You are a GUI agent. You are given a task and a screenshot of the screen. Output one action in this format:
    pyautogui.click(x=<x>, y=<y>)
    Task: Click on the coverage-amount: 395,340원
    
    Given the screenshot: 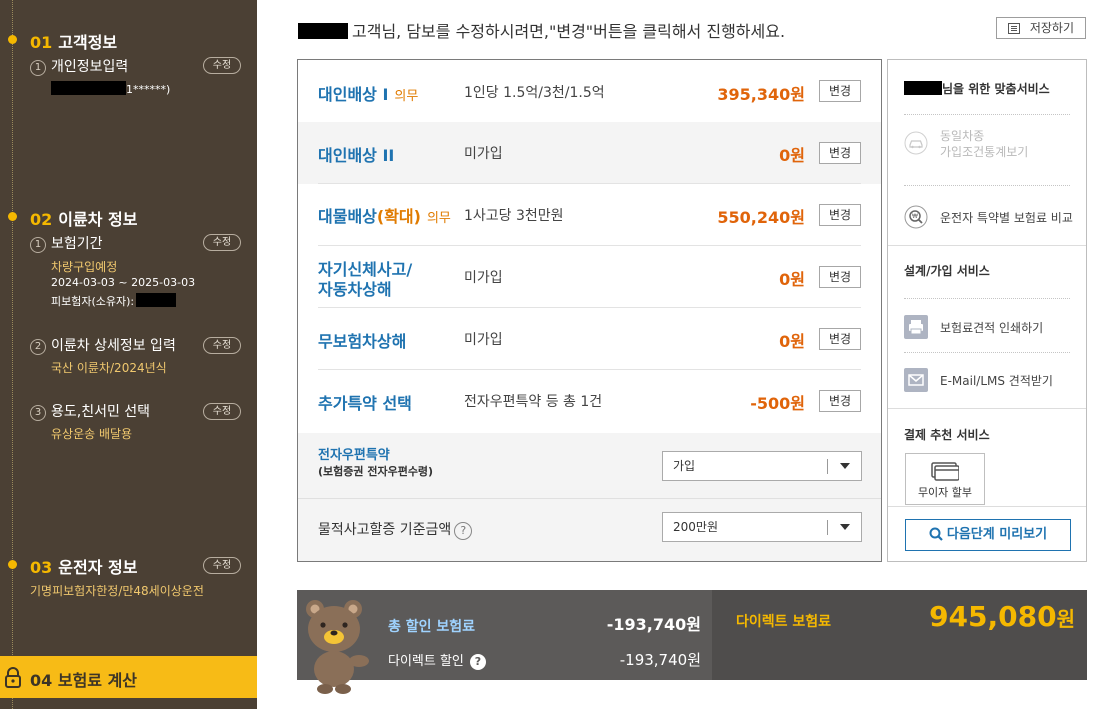 What is the action you would take?
    pyautogui.click(x=761, y=94)
    